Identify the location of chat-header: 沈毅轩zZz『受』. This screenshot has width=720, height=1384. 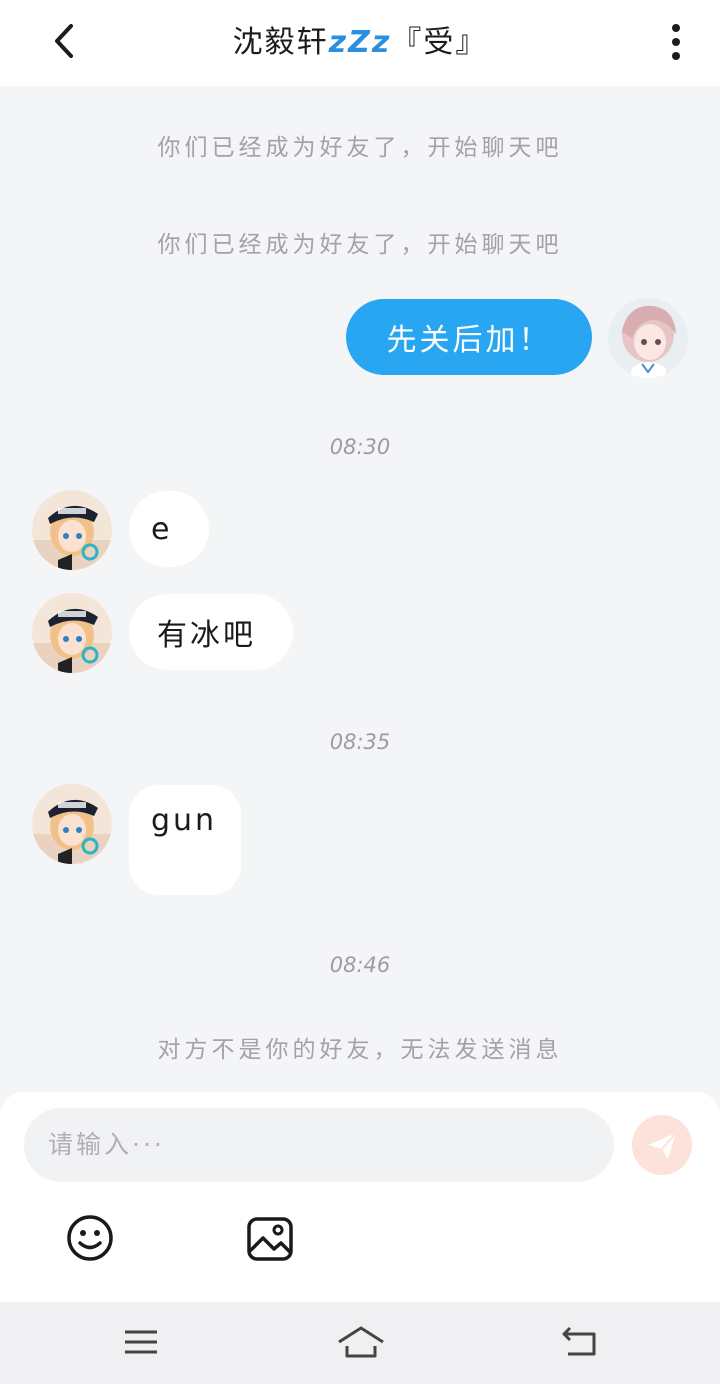
(360, 43).